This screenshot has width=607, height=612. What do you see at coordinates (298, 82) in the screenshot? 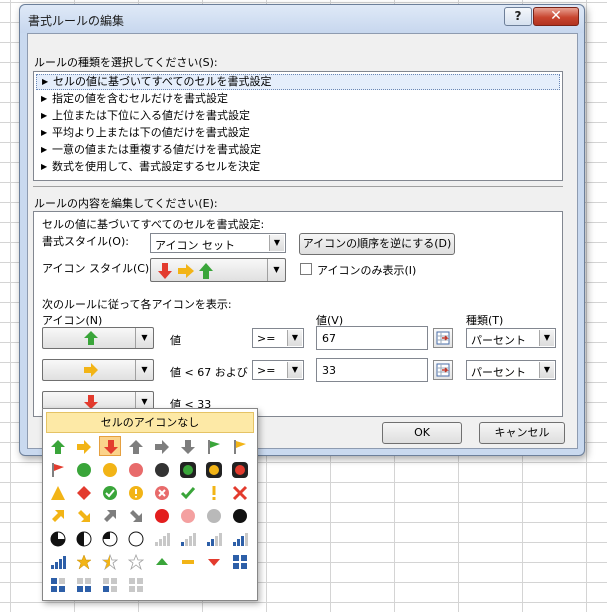
I see `rule-type-item: ▶ セルの値に基づいてすべてのセルを書式設定` at bounding box center [298, 82].